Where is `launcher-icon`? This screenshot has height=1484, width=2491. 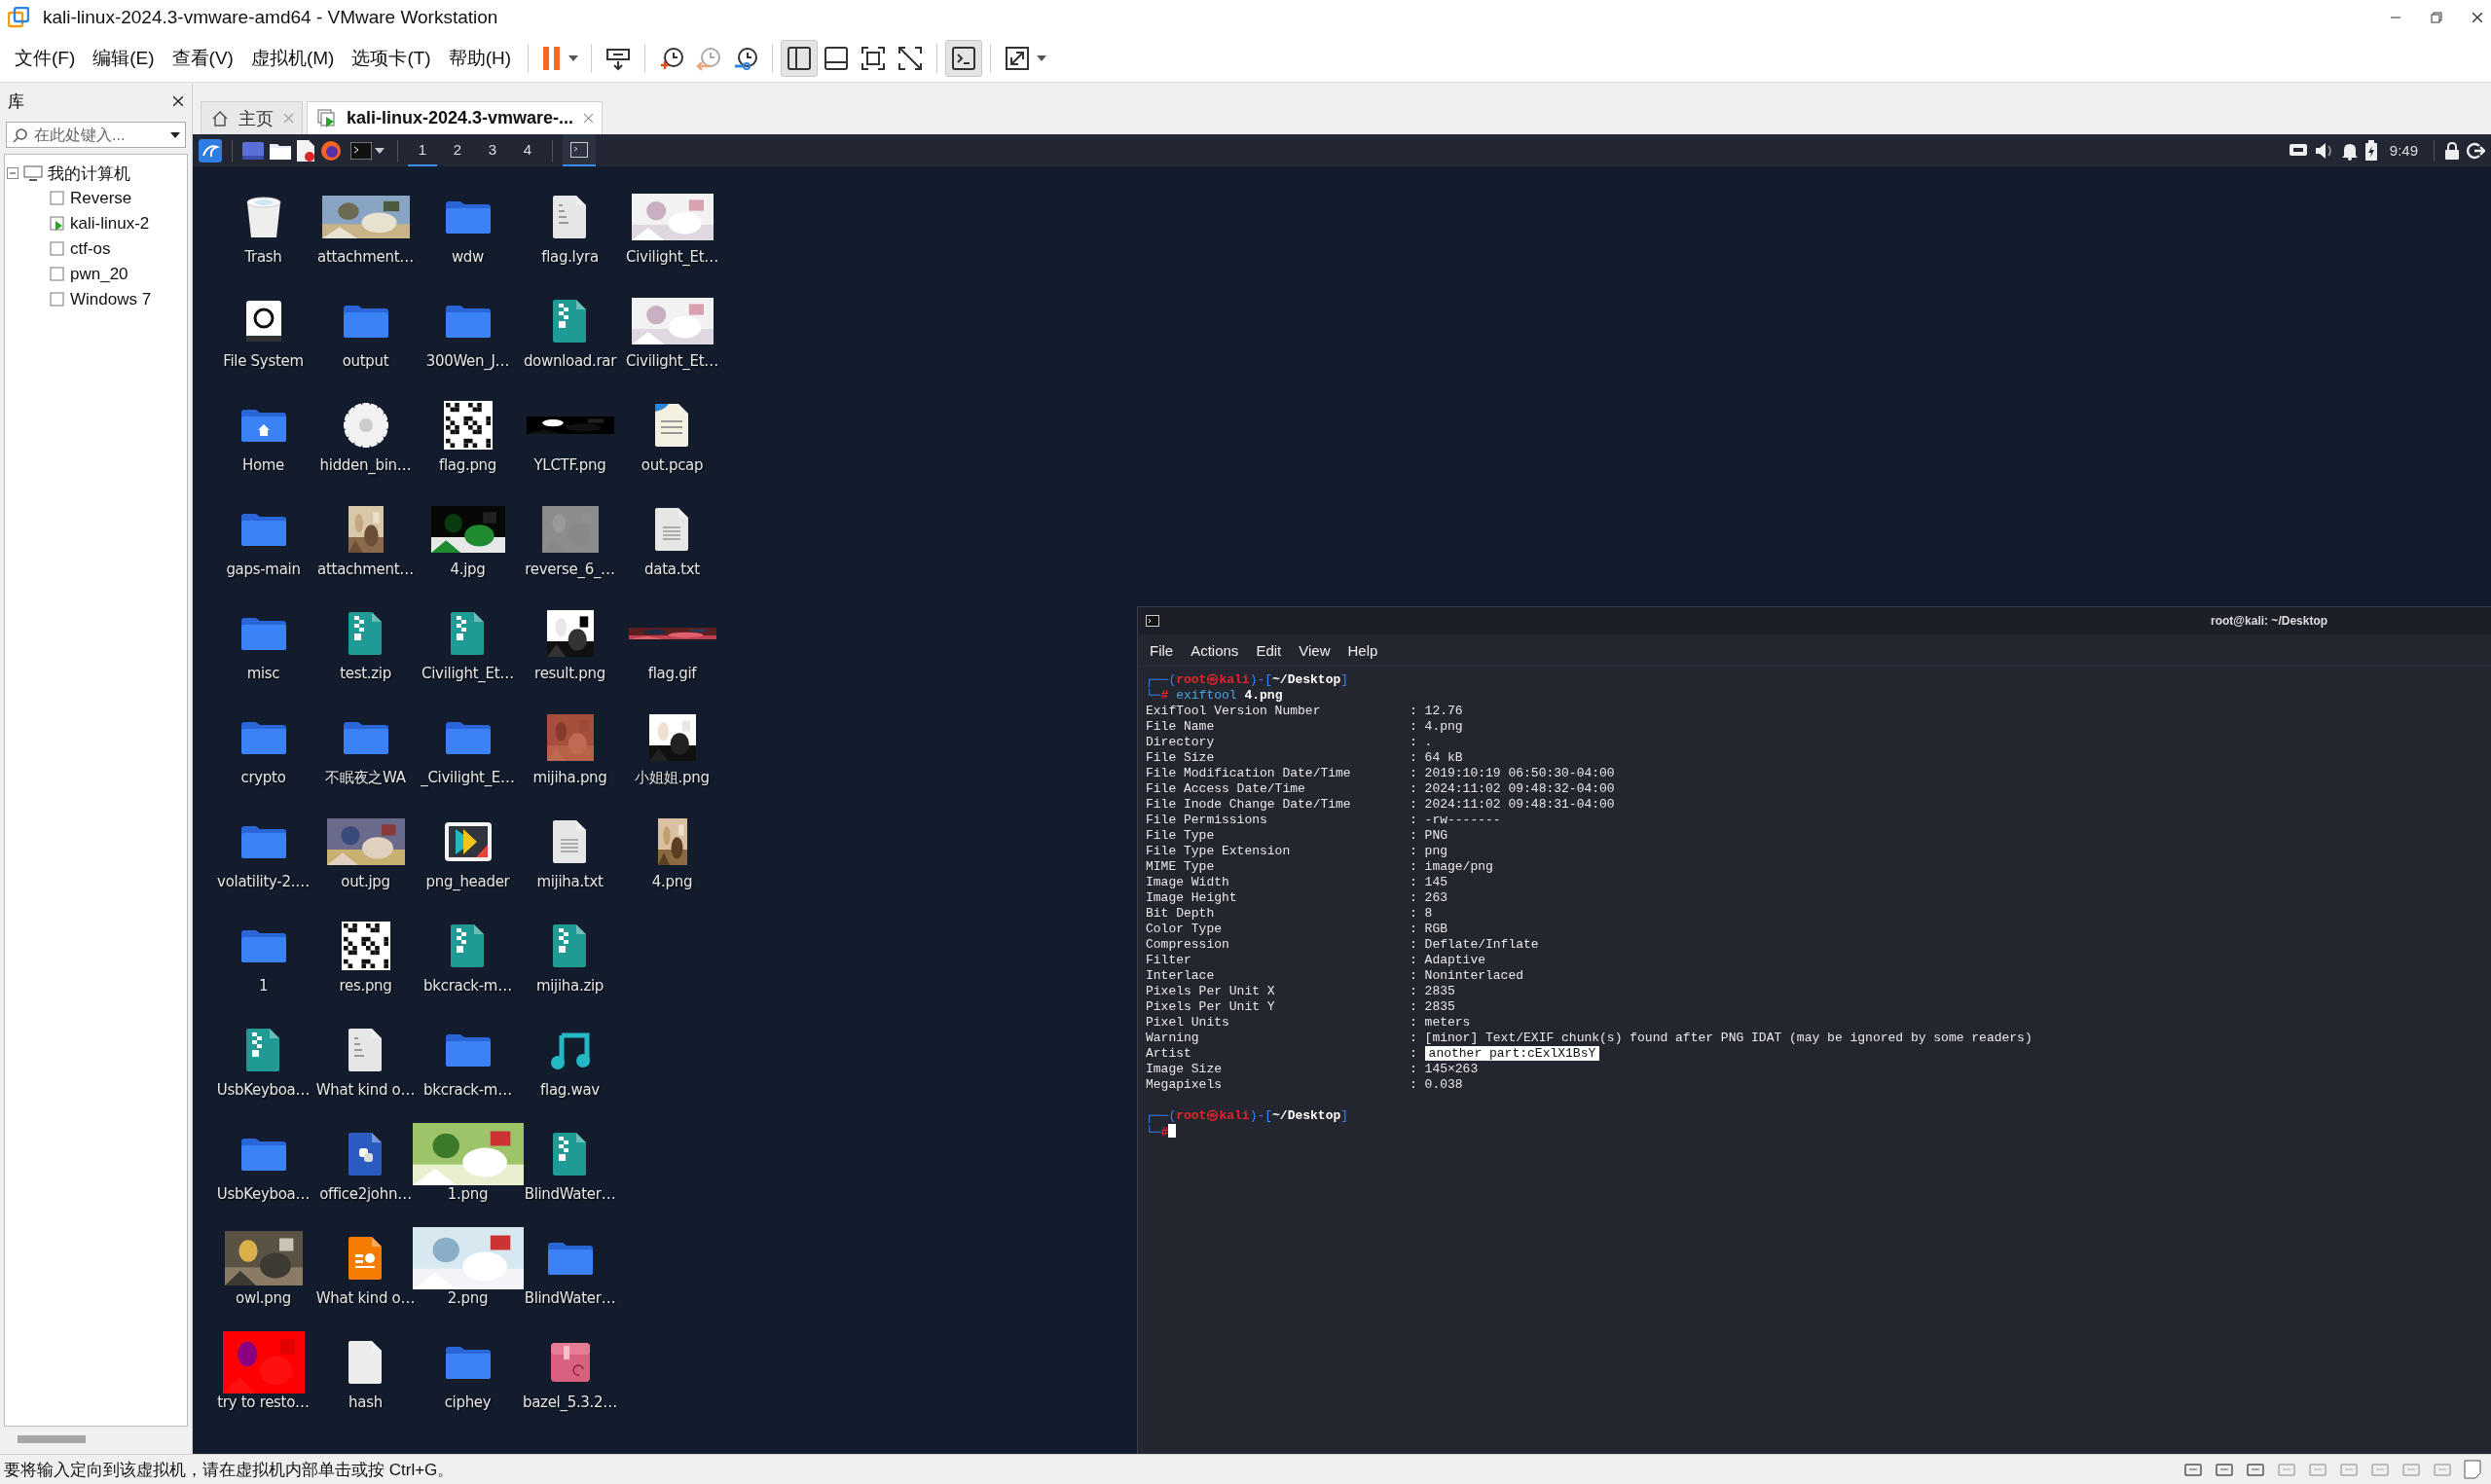
launcher-icon is located at coordinates (210, 151).